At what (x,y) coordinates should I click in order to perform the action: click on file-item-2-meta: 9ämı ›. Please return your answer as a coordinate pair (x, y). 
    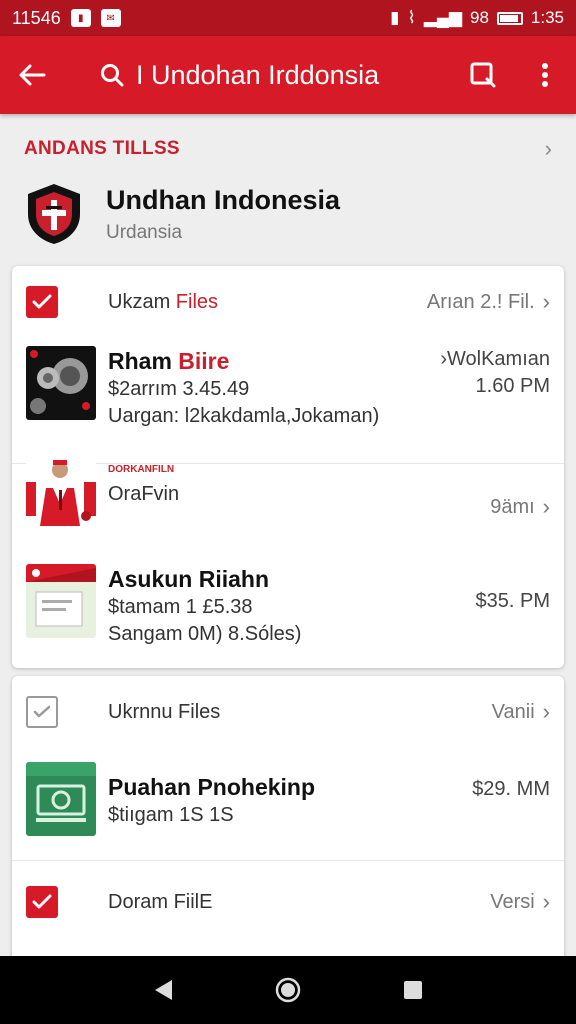
    Looking at the image, I should click on (520, 507).